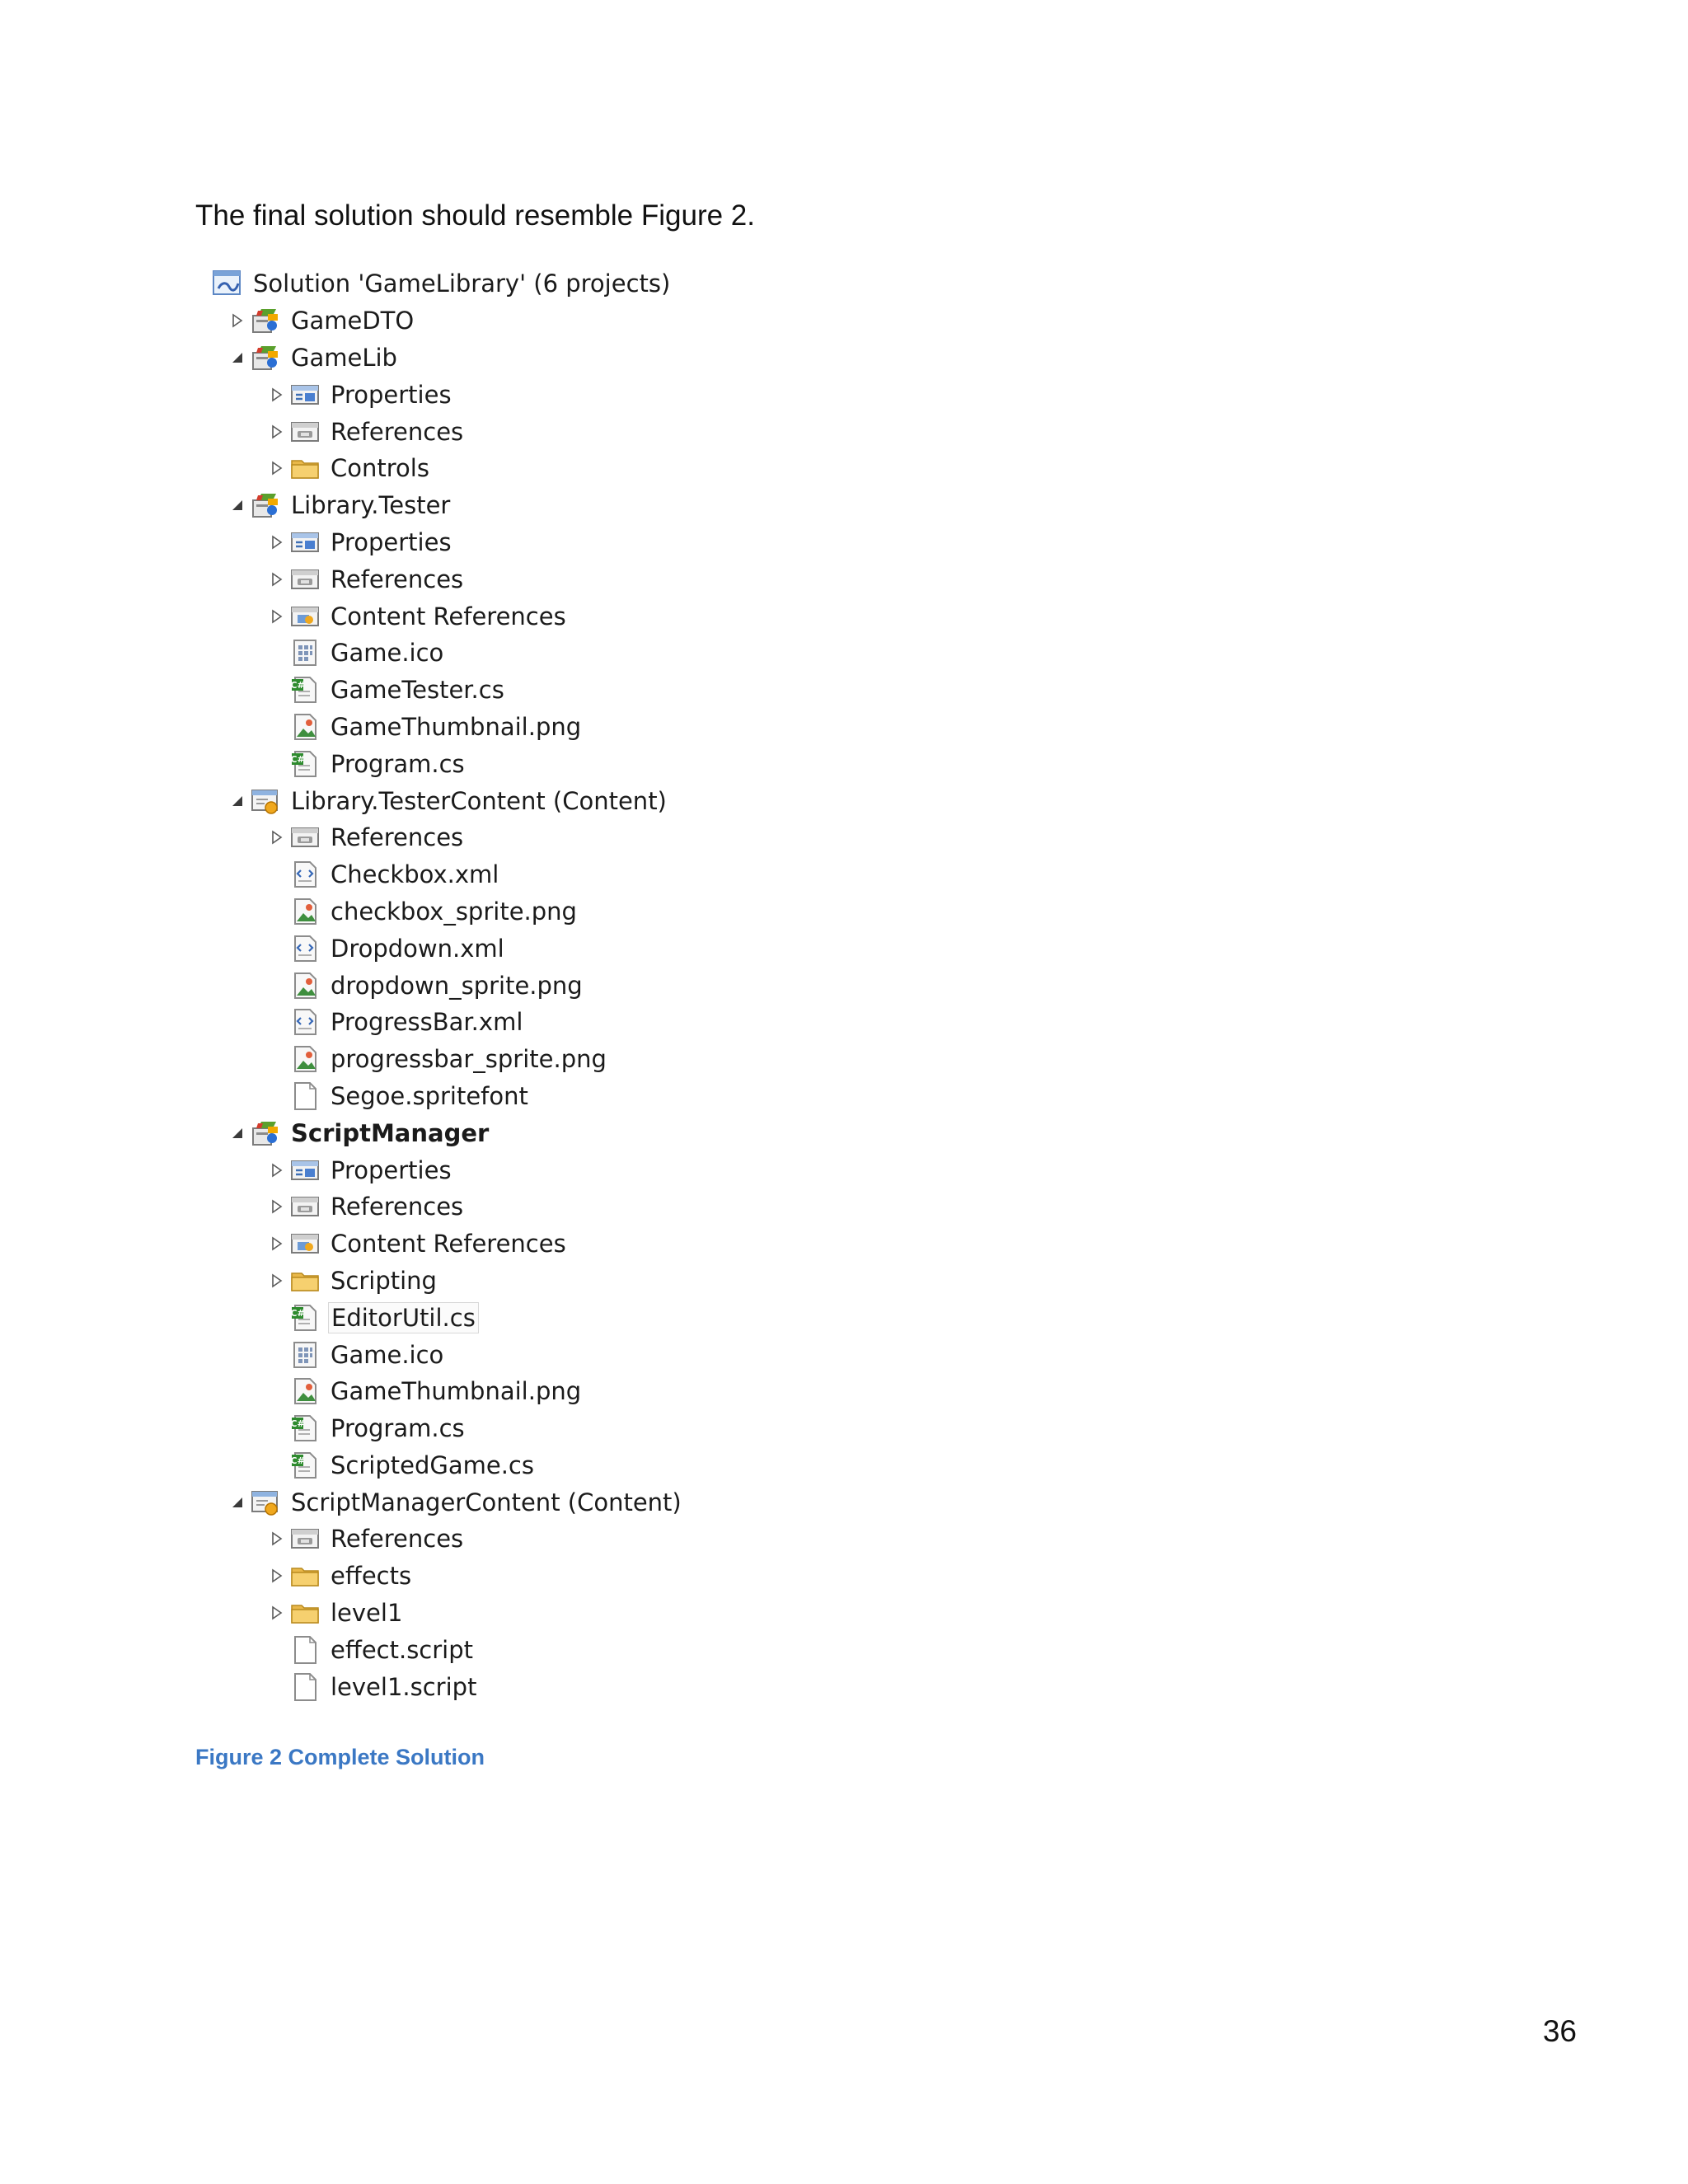  What do you see at coordinates (462, 283) in the screenshot?
I see `tree-item-label: Solution 'GameLibrary' (6 projects)` at bounding box center [462, 283].